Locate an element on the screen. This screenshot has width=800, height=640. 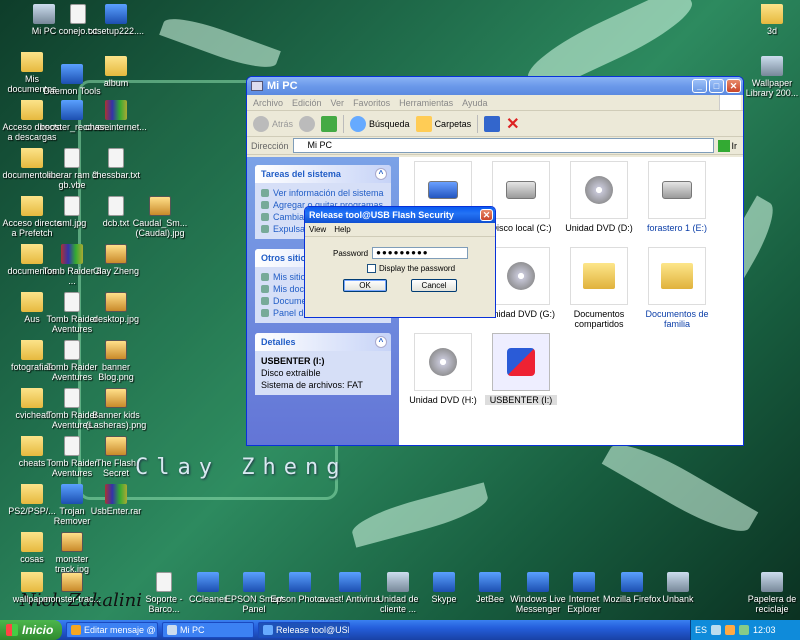
dialog-close-button: ✕ is located at coordinates (486, 215).